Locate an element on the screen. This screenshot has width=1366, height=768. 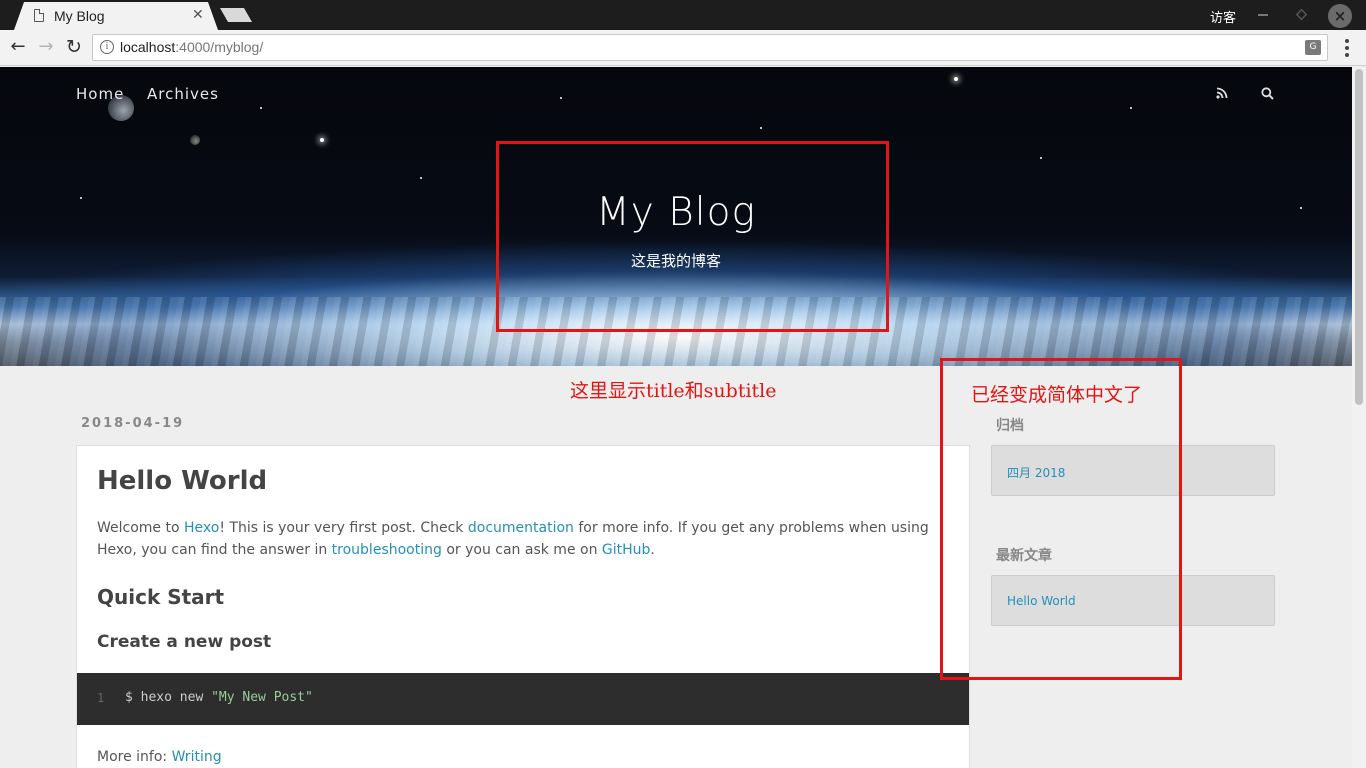
rss-icon is located at coordinates (1222, 93).